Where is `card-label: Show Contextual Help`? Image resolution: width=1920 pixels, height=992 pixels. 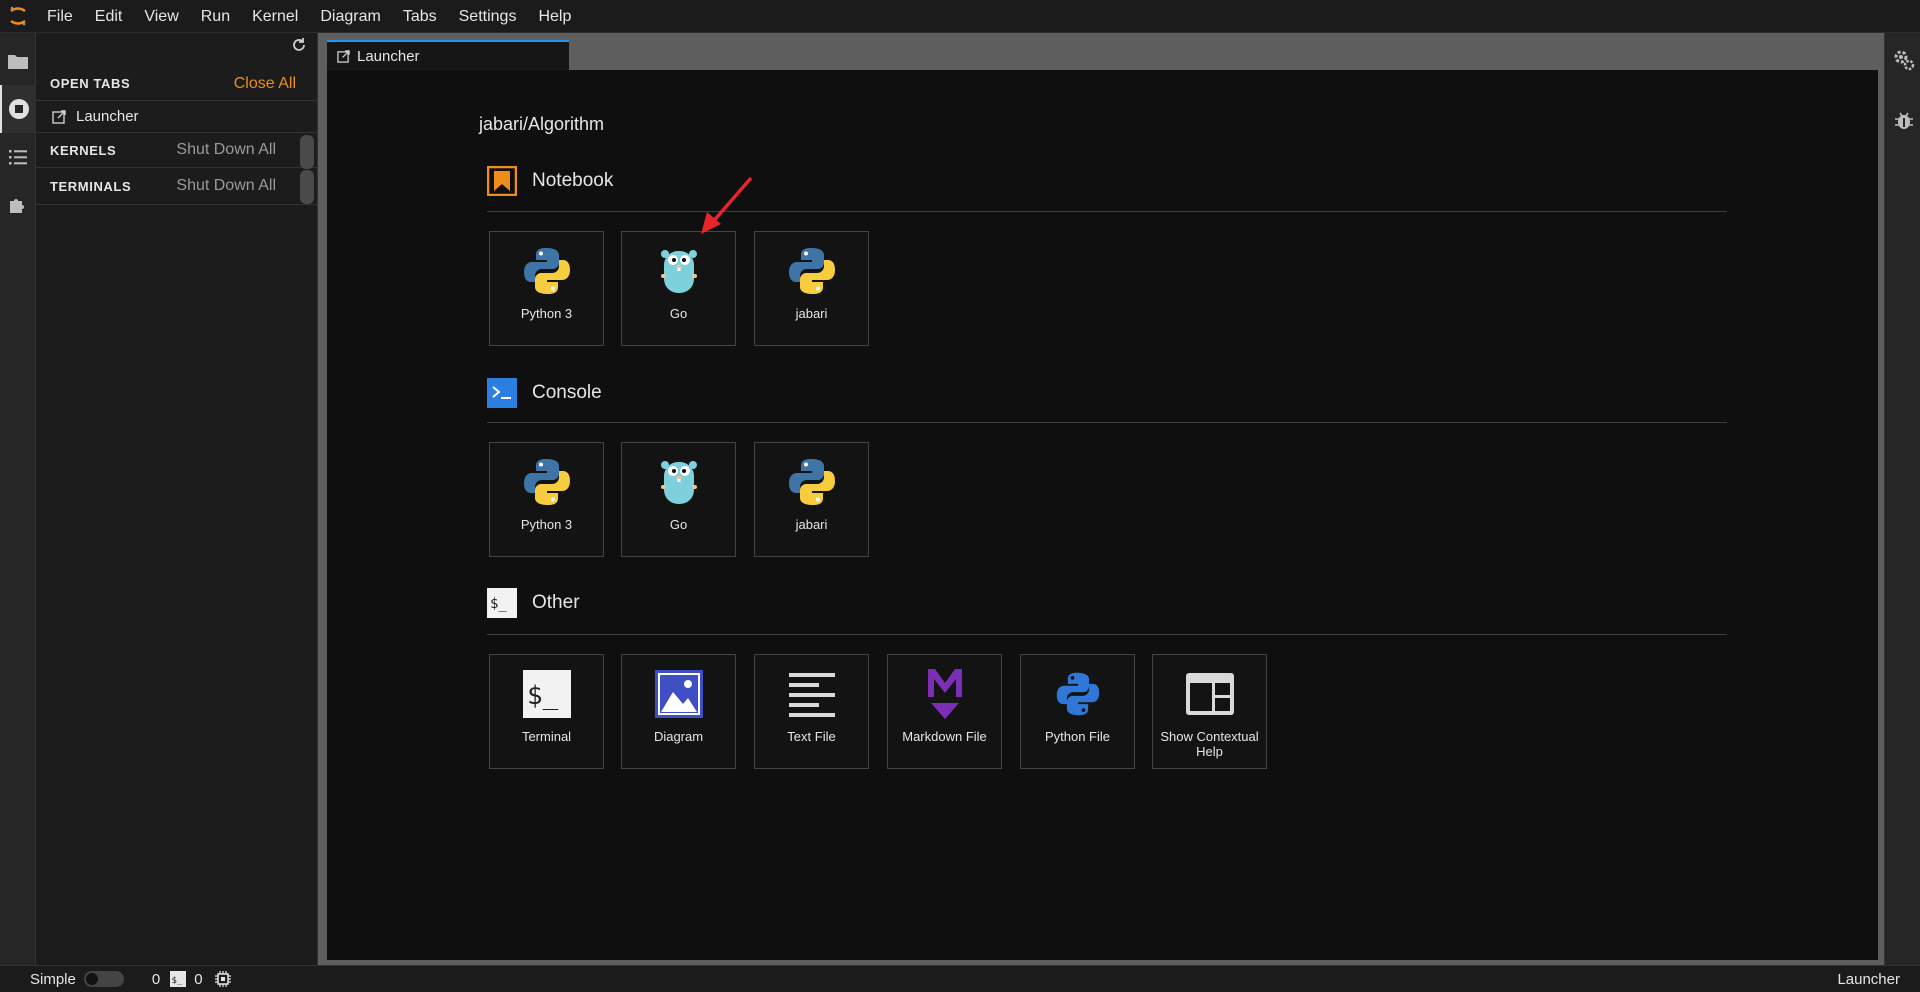
card-label: Show Contextual Help is located at coordinates (1209, 744).